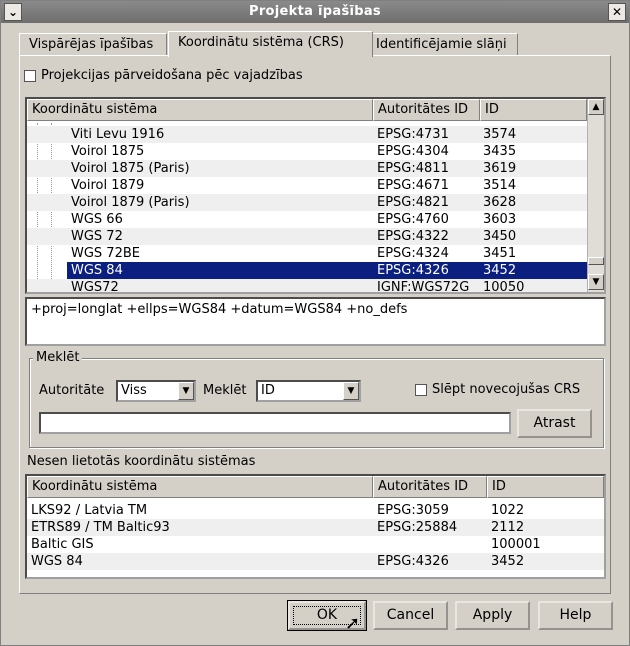 The width and height of the screenshot is (630, 646). Describe the element at coordinates (225, 390) in the screenshot. I see `search-by-label: Meklēt` at that location.